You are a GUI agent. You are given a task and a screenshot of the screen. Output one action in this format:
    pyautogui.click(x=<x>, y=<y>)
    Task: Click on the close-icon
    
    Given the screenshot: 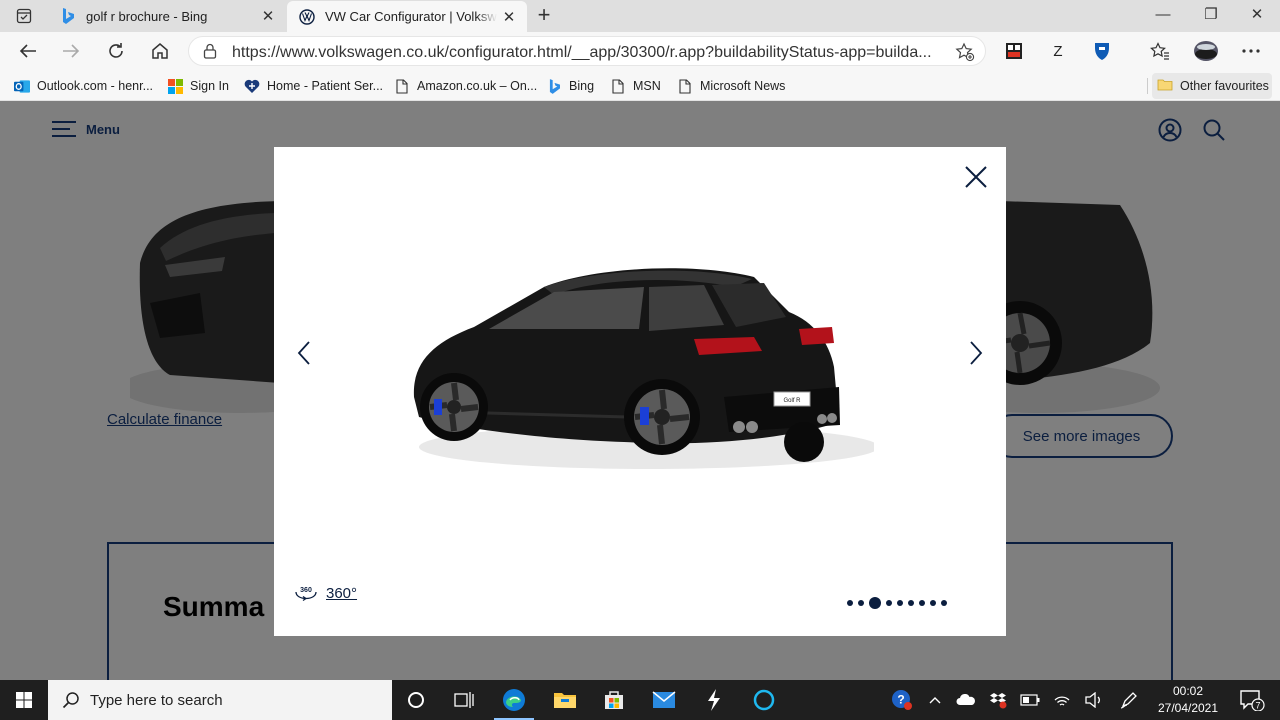 What is the action you would take?
    pyautogui.click(x=976, y=177)
    